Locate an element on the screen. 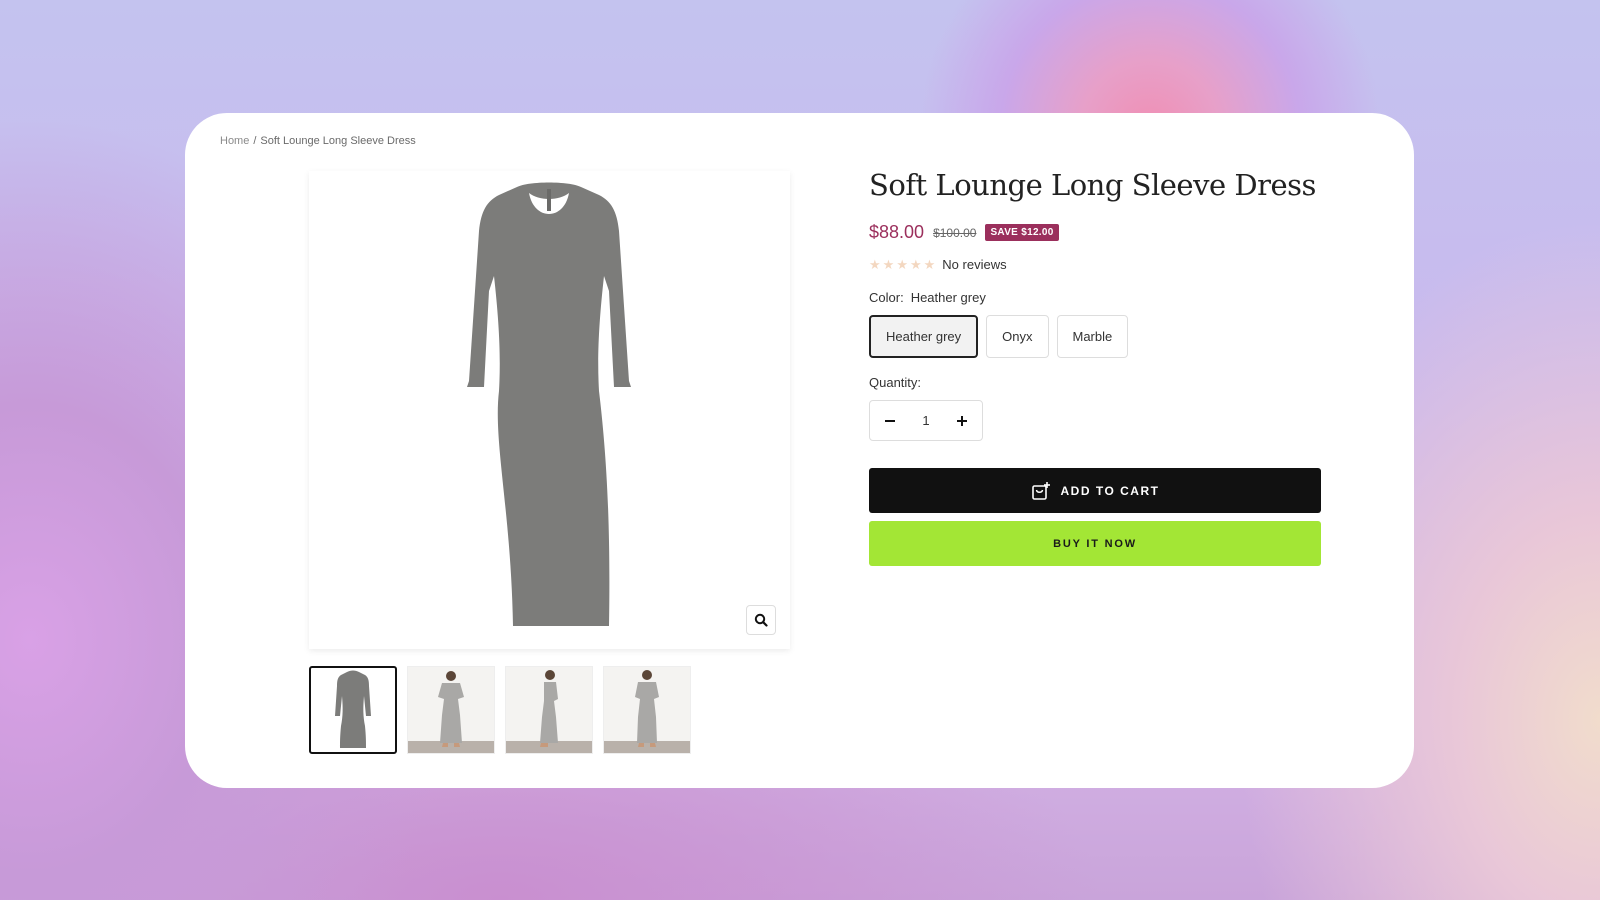  thumbnail-model-side-image is located at coordinates (549, 708).